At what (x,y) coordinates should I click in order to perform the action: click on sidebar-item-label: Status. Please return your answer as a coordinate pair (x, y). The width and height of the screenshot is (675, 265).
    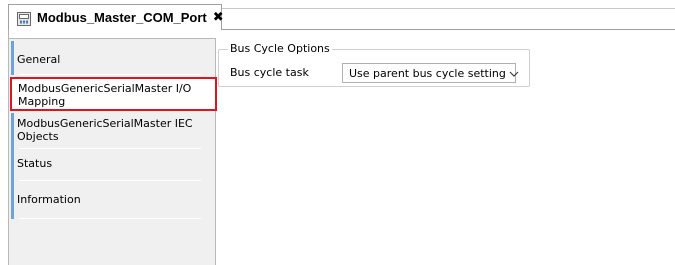
    Looking at the image, I should click on (35, 163).